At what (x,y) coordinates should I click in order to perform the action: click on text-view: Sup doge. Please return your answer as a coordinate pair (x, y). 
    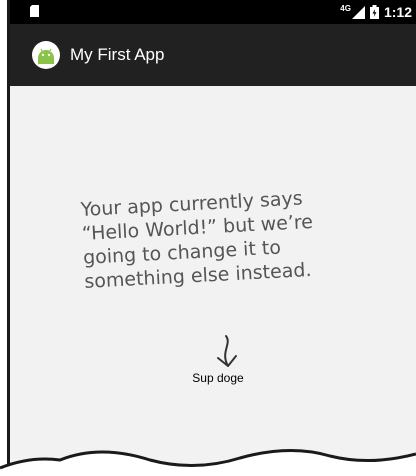
    Looking at the image, I should click on (218, 378).